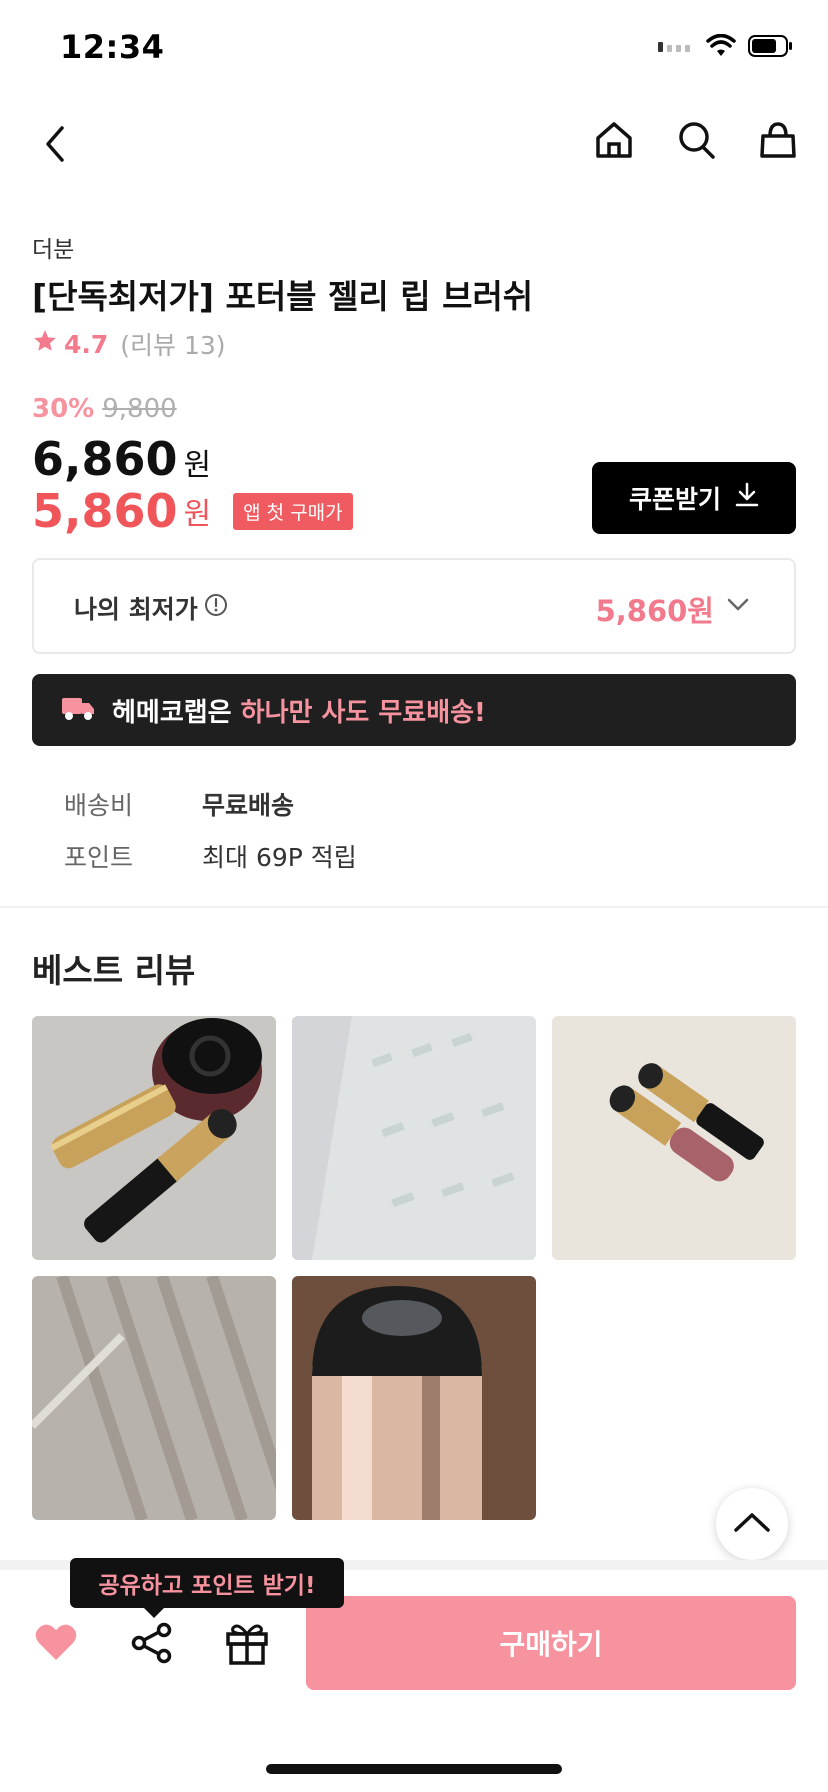 The width and height of the screenshot is (828, 1792). What do you see at coordinates (738, 607) in the screenshot?
I see `chevron-down-icon` at bounding box center [738, 607].